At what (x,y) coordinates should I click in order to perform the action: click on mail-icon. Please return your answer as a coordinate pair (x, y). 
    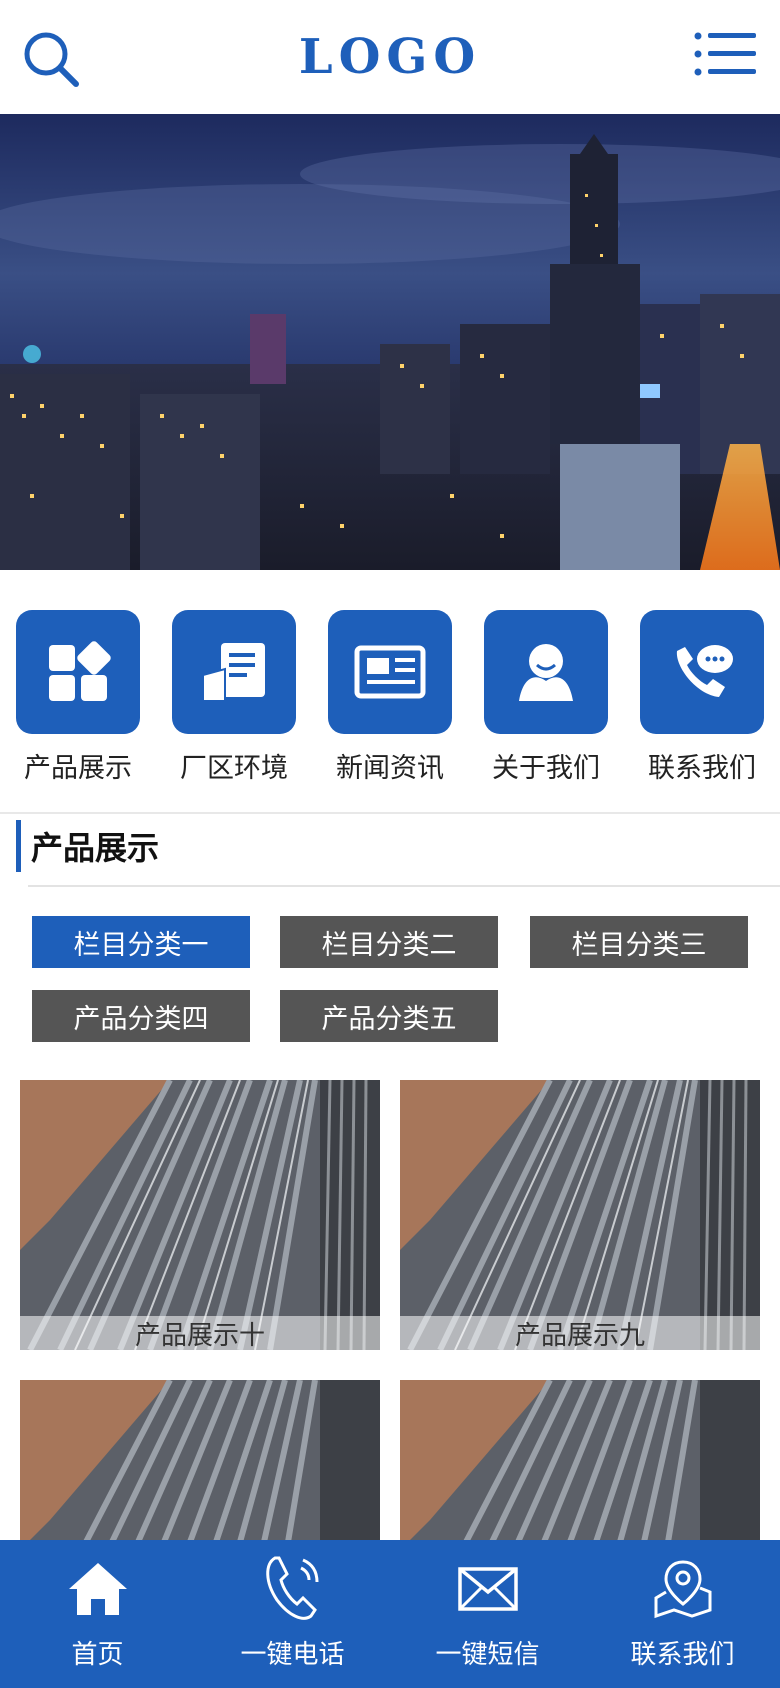
    Looking at the image, I should click on (488, 1589).